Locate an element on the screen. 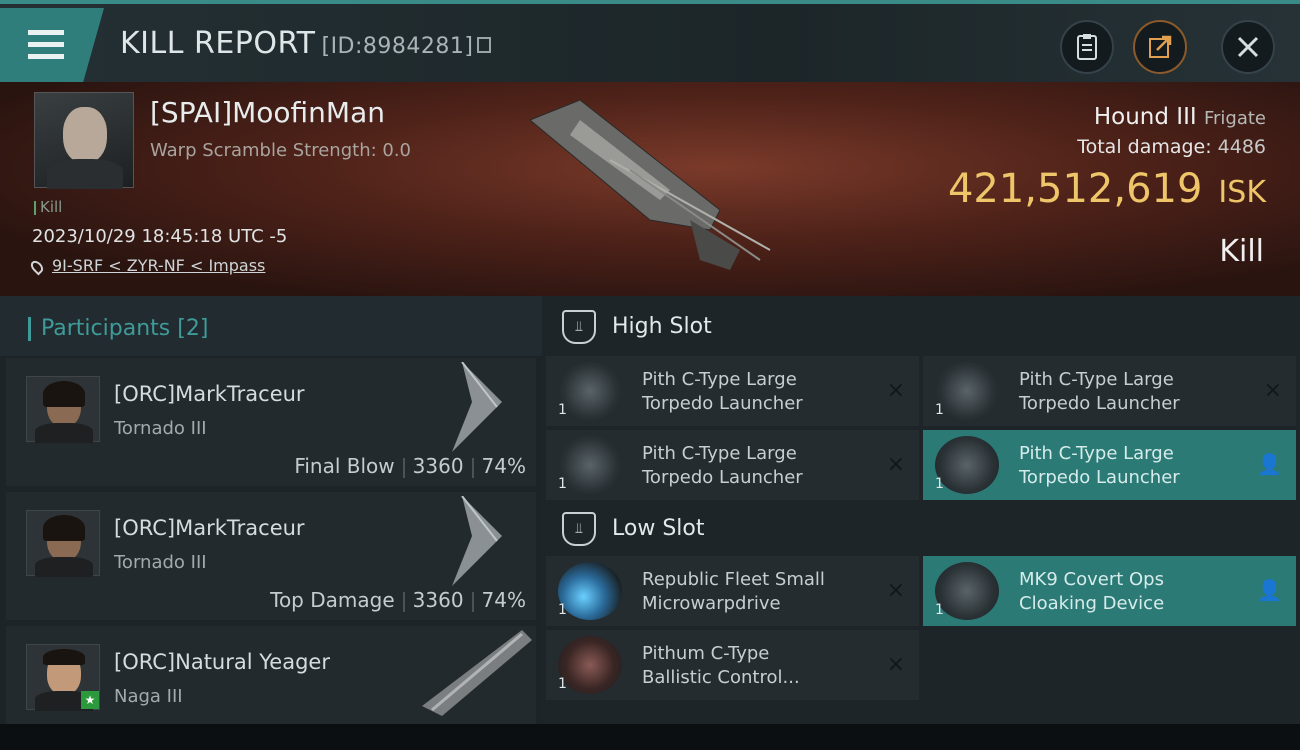  isk-amount: 421,512,619 is located at coordinates (1075, 189).